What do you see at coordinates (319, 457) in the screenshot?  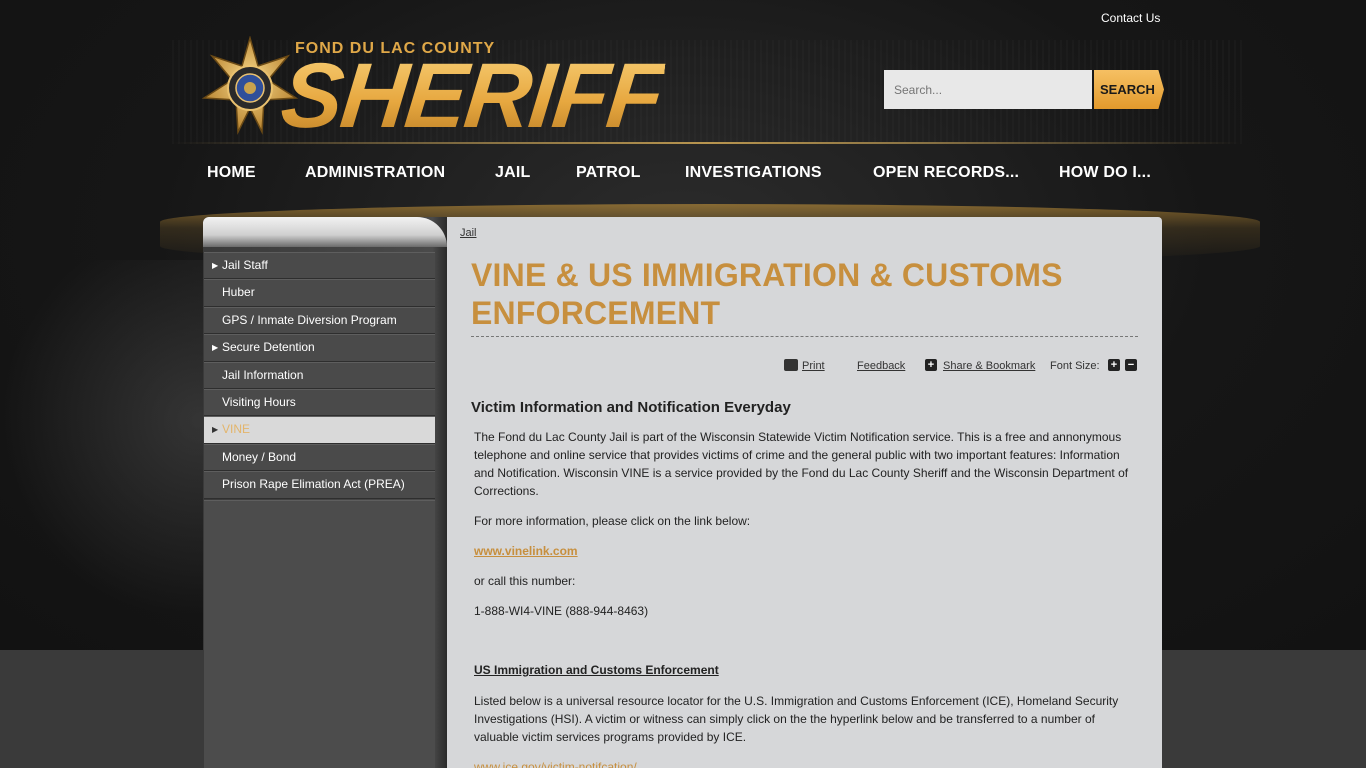 I see `sidebar-item-money-bond: Money / Bond` at bounding box center [319, 457].